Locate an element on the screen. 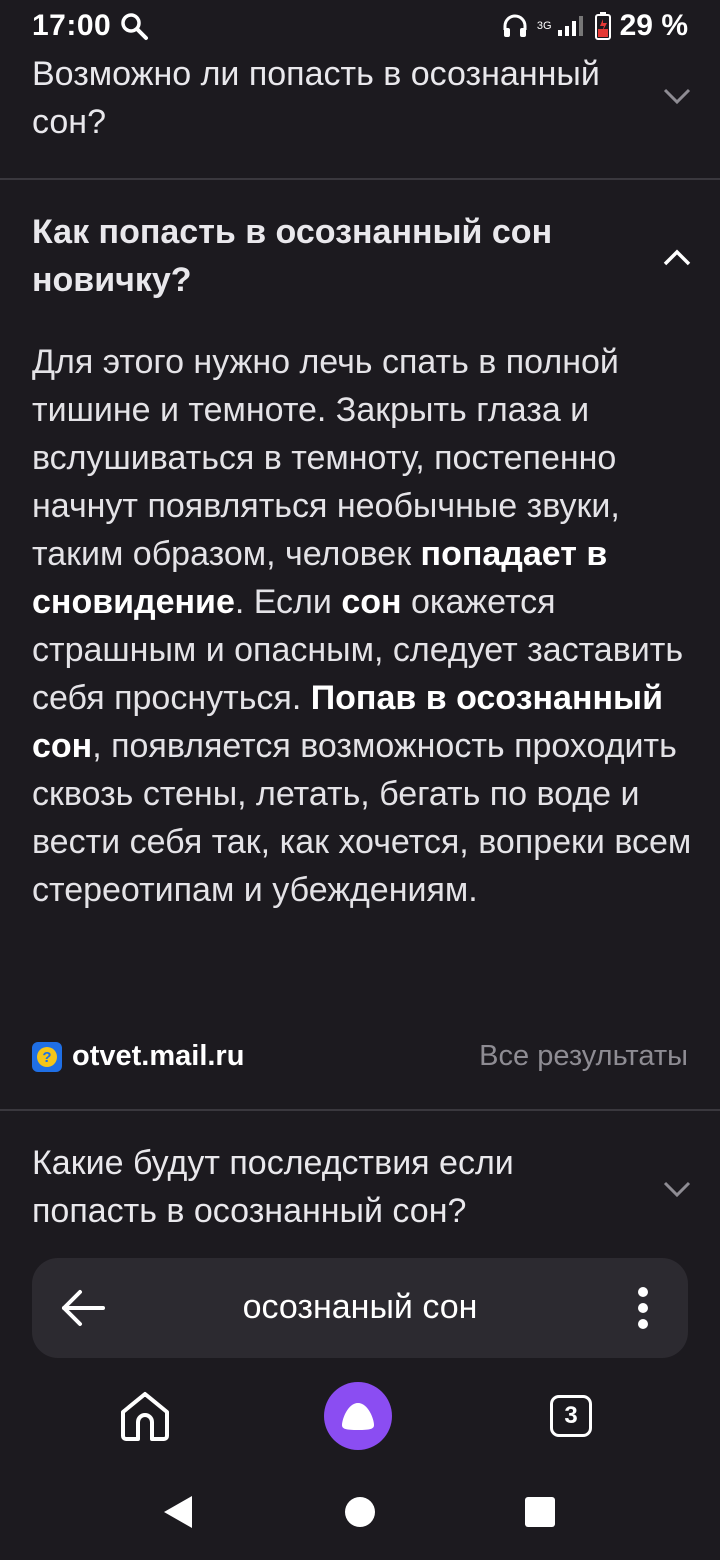 Image resolution: width=720 pixels, height=1560 pixels. alice-button is located at coordinates (358, 1416).